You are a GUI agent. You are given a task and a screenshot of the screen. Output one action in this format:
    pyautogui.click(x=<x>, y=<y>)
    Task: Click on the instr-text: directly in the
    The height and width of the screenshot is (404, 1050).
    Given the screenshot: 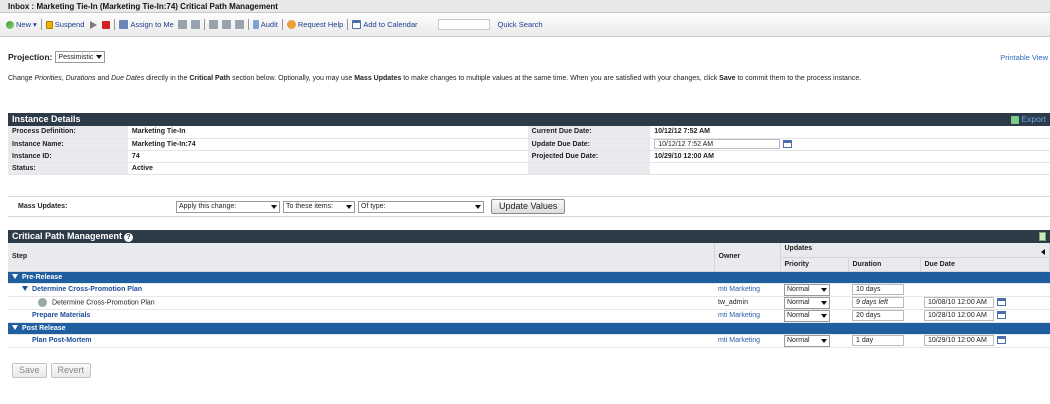 What is the action you would take?
    pyautogui.click(x=167, y=78)
    